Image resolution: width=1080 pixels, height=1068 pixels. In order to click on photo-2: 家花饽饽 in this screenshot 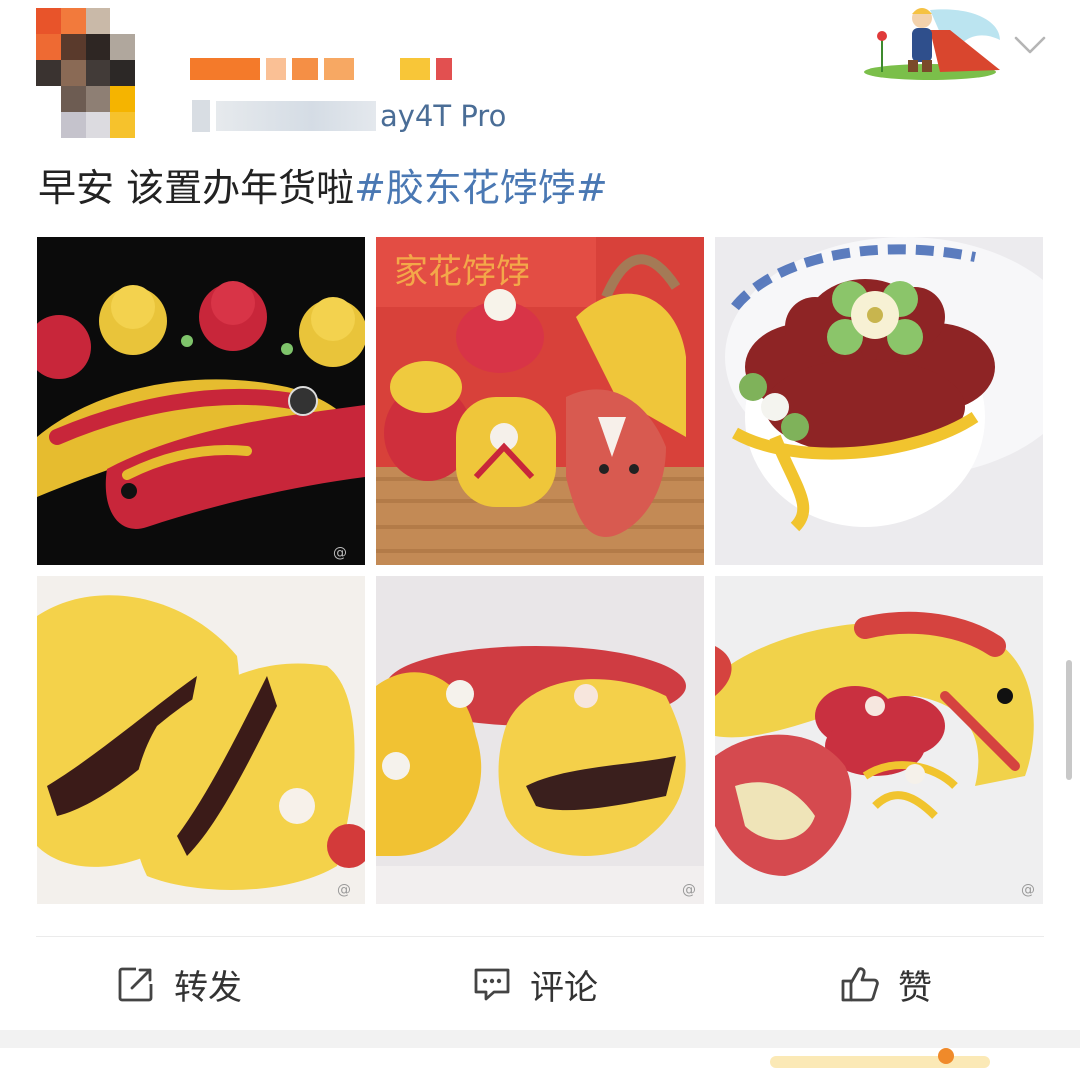, I will do `click(540, 401)`.